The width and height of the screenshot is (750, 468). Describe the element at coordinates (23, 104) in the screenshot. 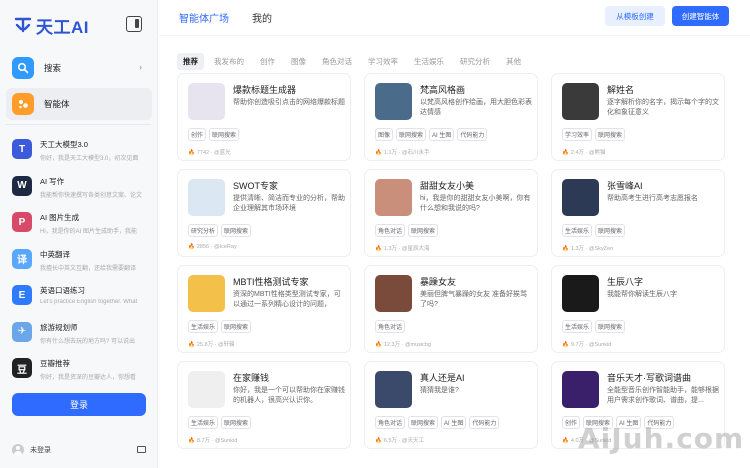

I see `agent-icon` at that location.